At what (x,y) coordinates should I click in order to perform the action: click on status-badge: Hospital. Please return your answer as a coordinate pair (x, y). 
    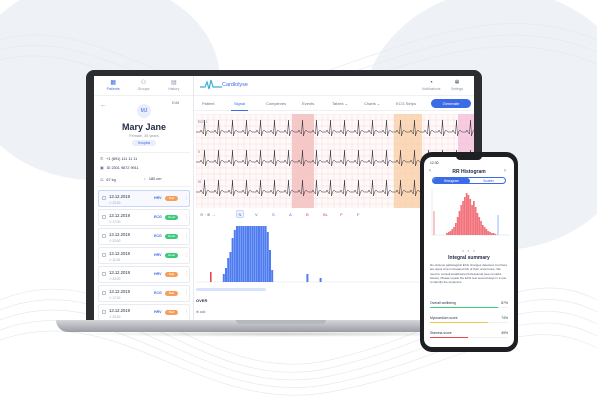
    Looking at the image, I should click on (144, 143).